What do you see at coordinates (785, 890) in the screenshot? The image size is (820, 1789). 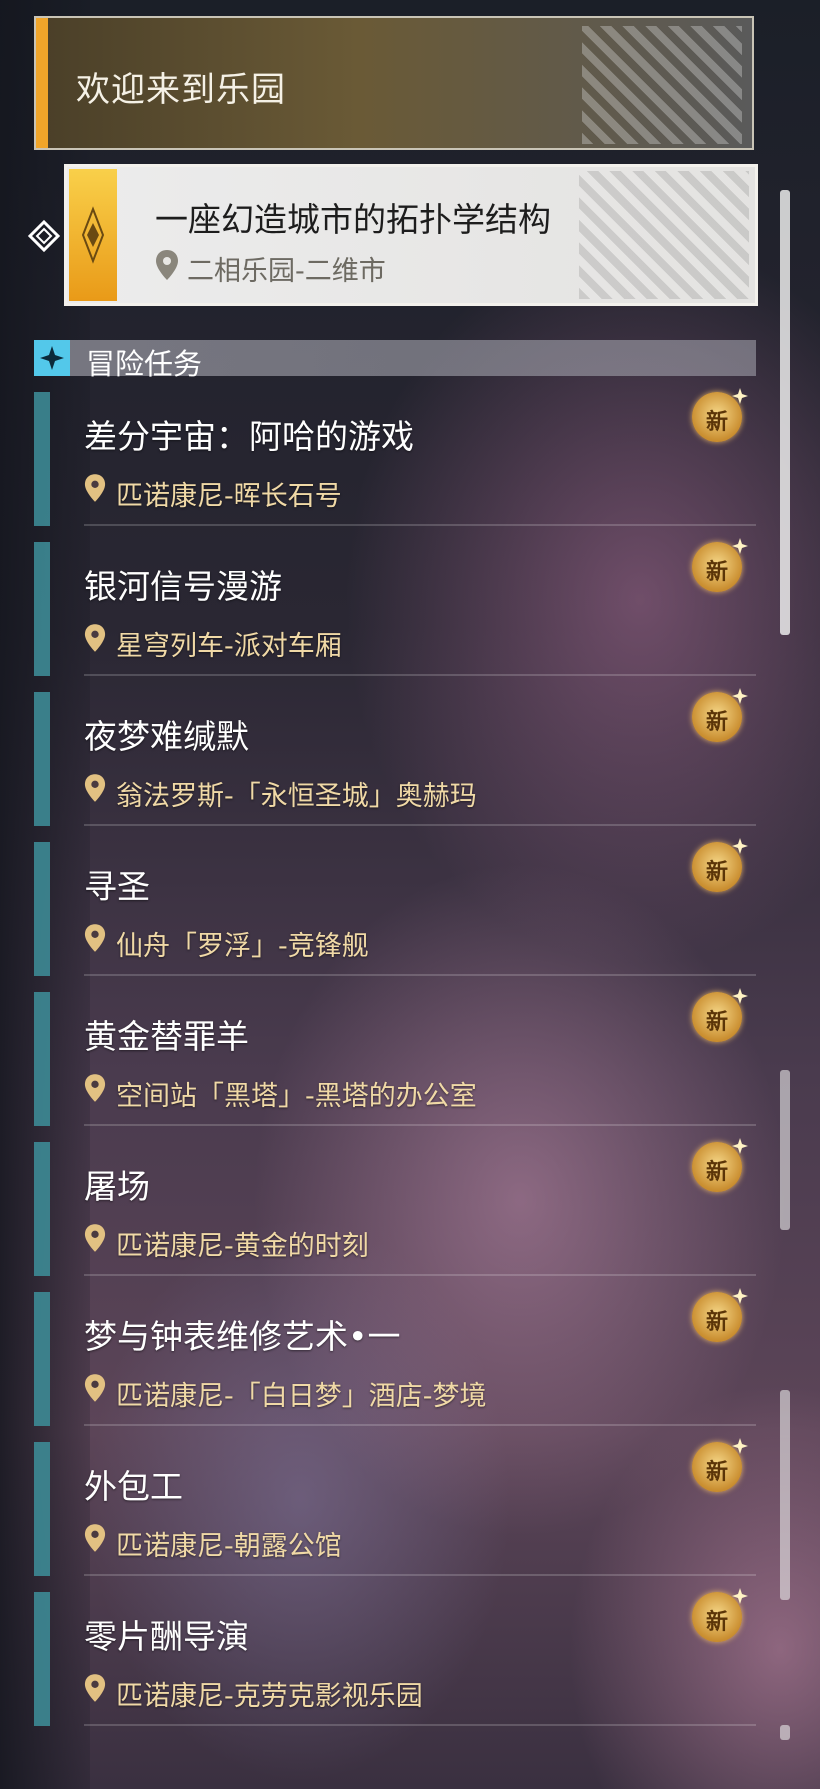 I see `scrollbar` at bounding box center [785, 890].